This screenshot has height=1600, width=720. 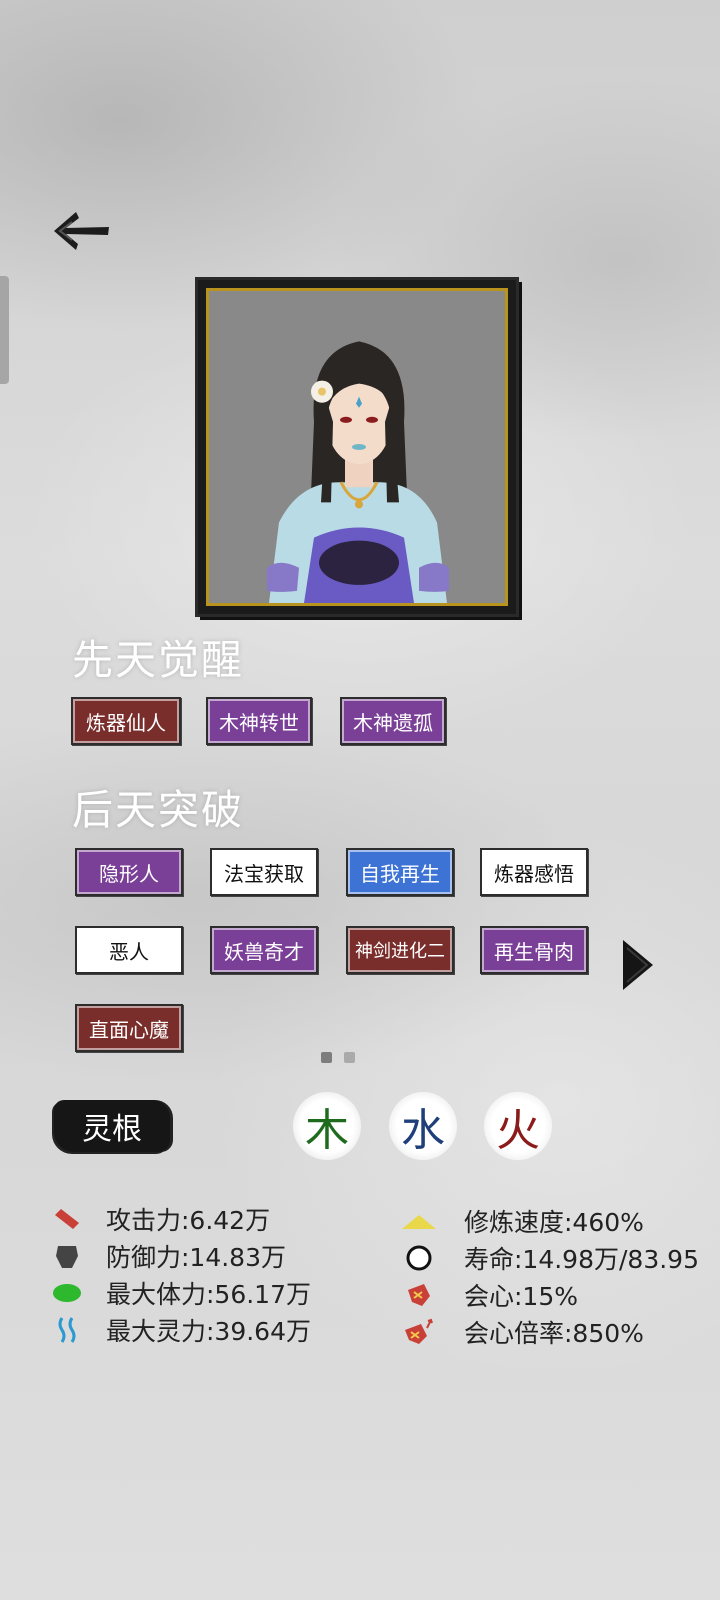 I want to click on breakthrough-trait-chip: 妖兽奇才, so click(x=264, y=950).